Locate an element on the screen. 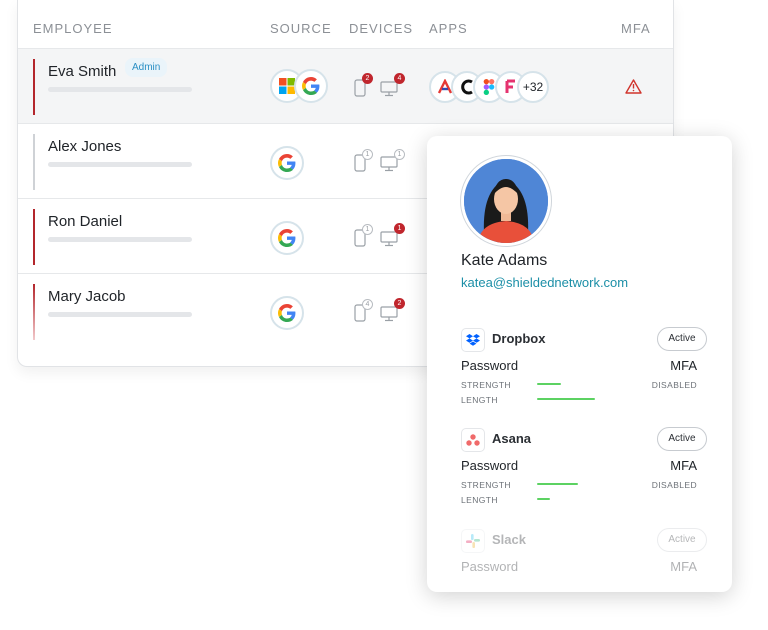 This screenshot has height=630, width=768. desktop-device-icon: 2 is located at coordinates (392, 312).